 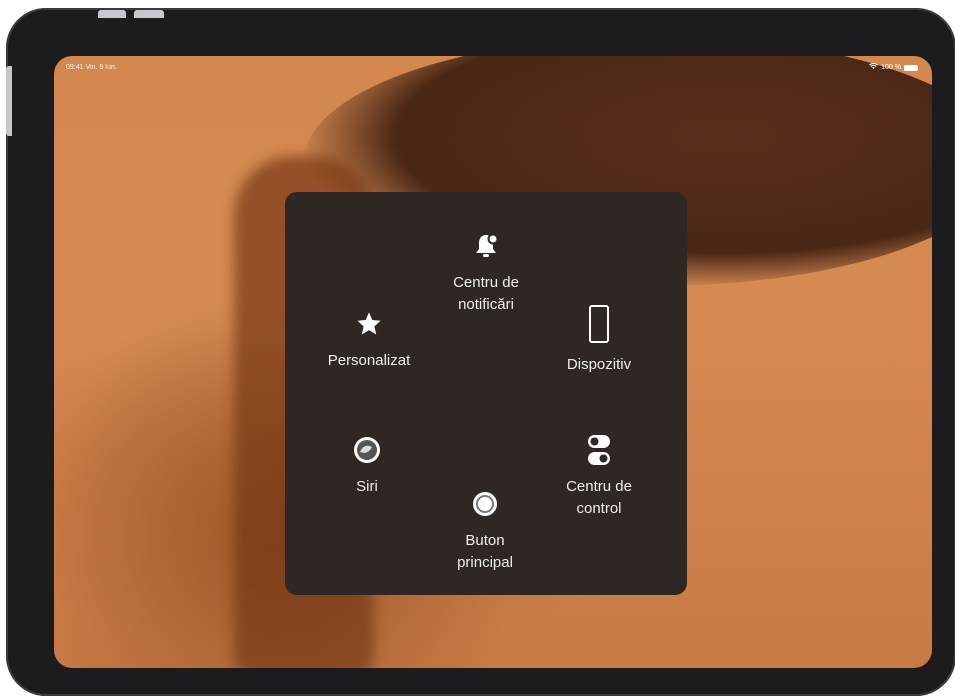 What do you see at coordinates (367, 450) in the screenshot?
I see `siri-icon` at bounding box center [367, 450].